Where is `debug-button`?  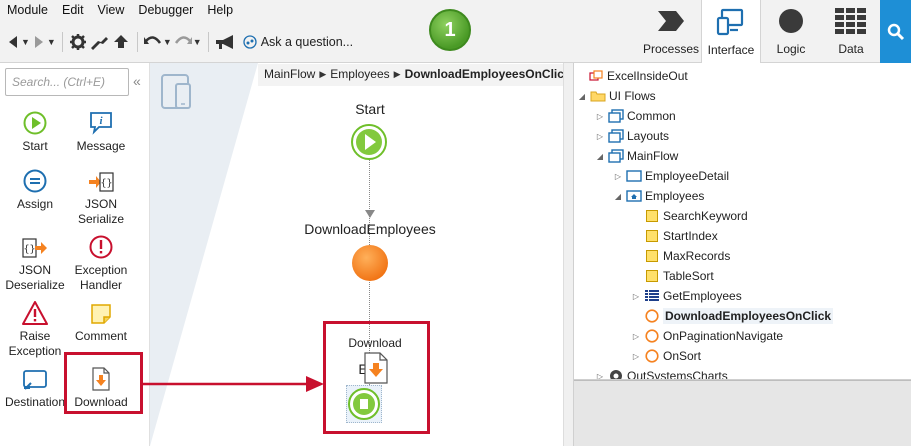
debug-button is located at coordinates (99, 42).